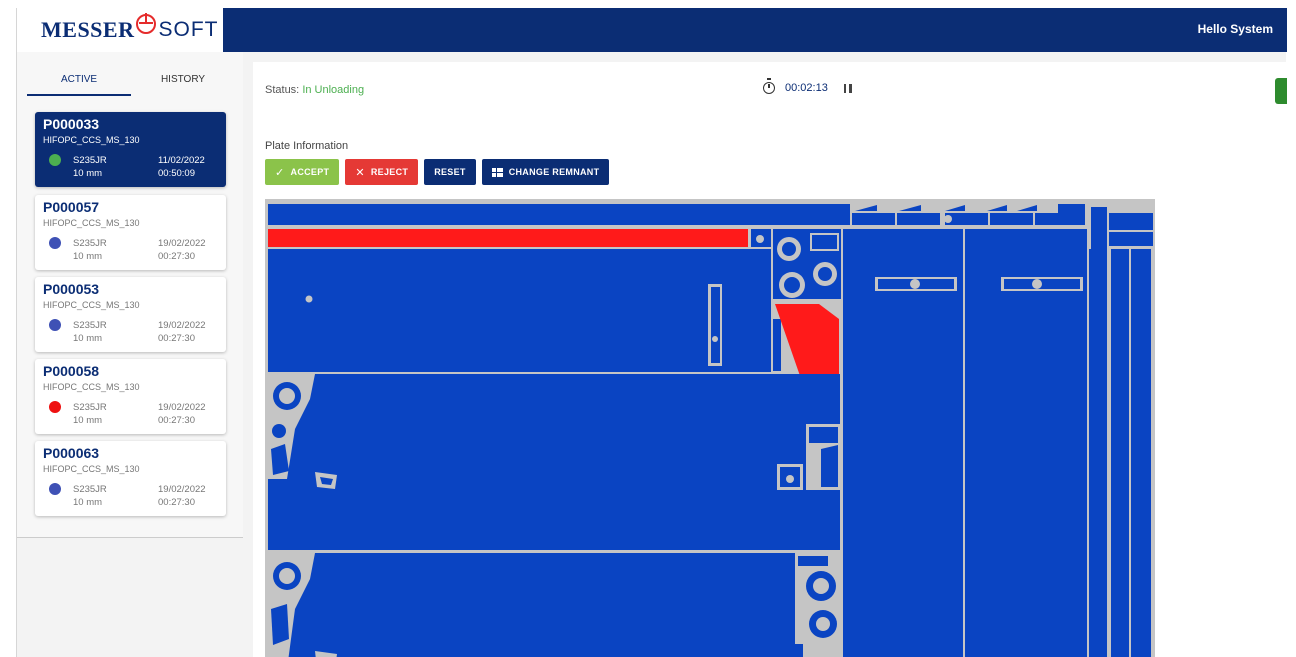  Describe the element at coordinates (71, 289) in the screenshot. I see `job-id: P000053` at that location.